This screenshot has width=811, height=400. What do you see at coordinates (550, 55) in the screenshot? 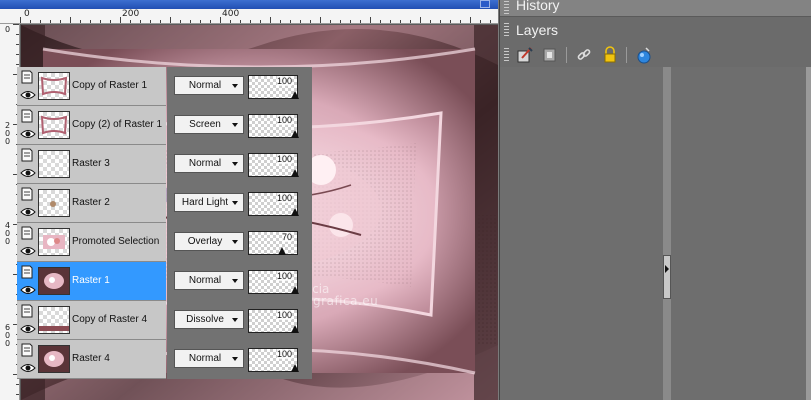
I see `new-mask-layer-icon` at bounding box center [550, 55].